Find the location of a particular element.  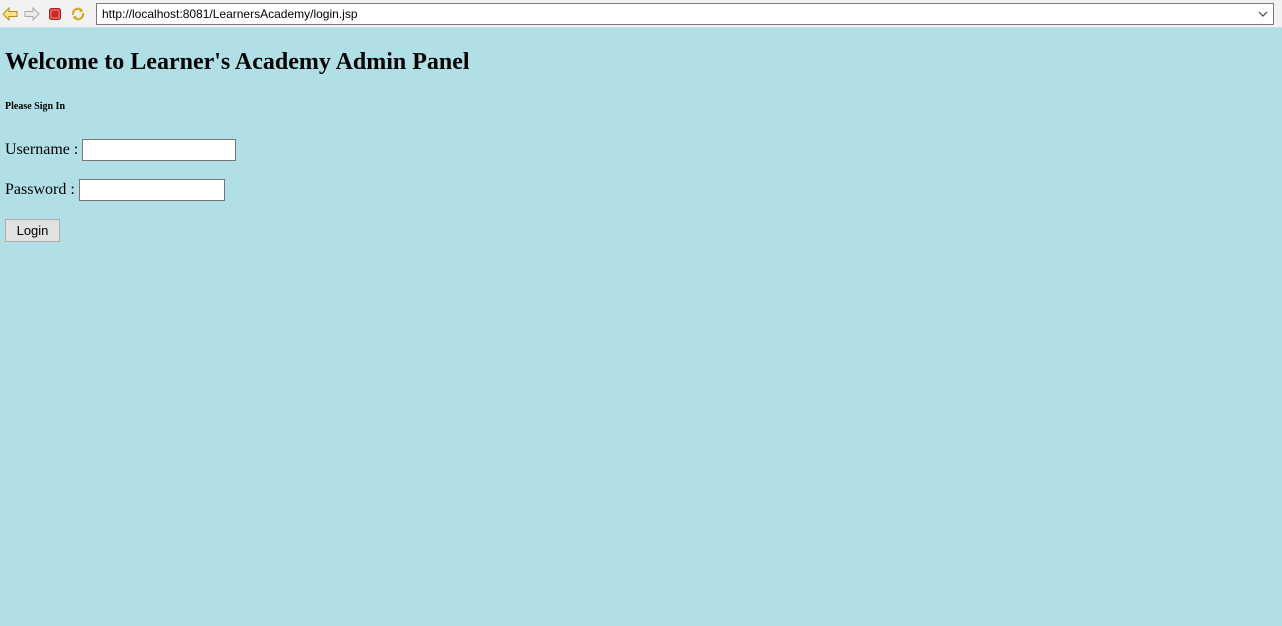

sign-in-subtitle: Please Sign In is located at coordinates (35, 106).